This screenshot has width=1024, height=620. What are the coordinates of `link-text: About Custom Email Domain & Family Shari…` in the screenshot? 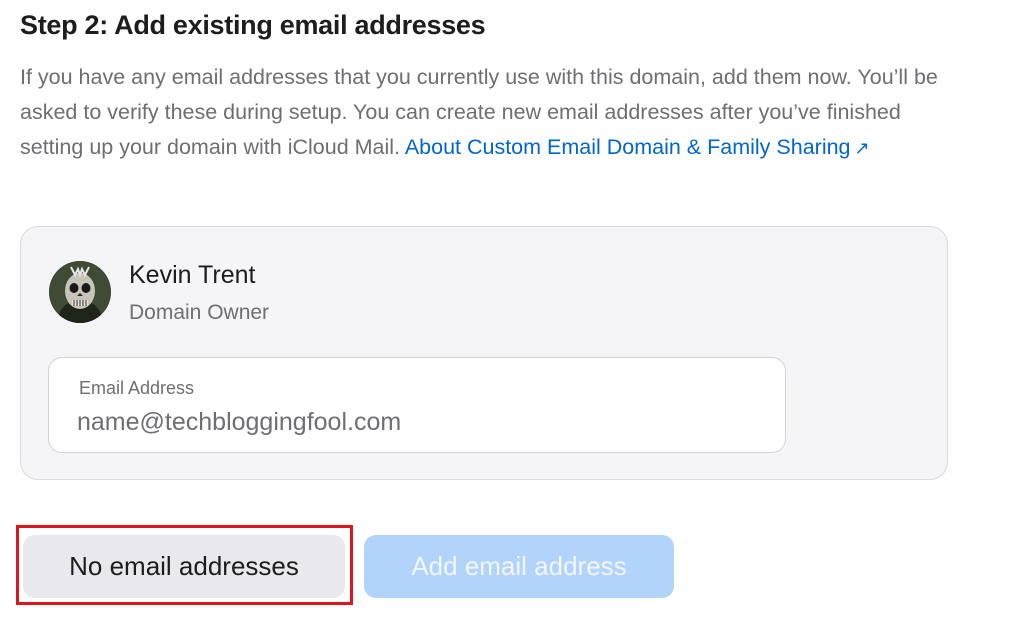 It's located at (628, 147).